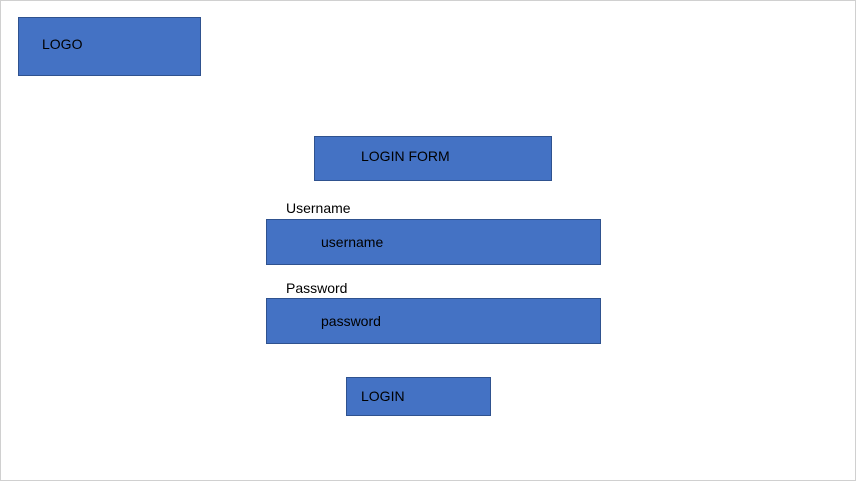 The image size is (856, 481). Describe the element at coordinates (317, 288) in the screenshot. I see `password-label: Password` at that location.